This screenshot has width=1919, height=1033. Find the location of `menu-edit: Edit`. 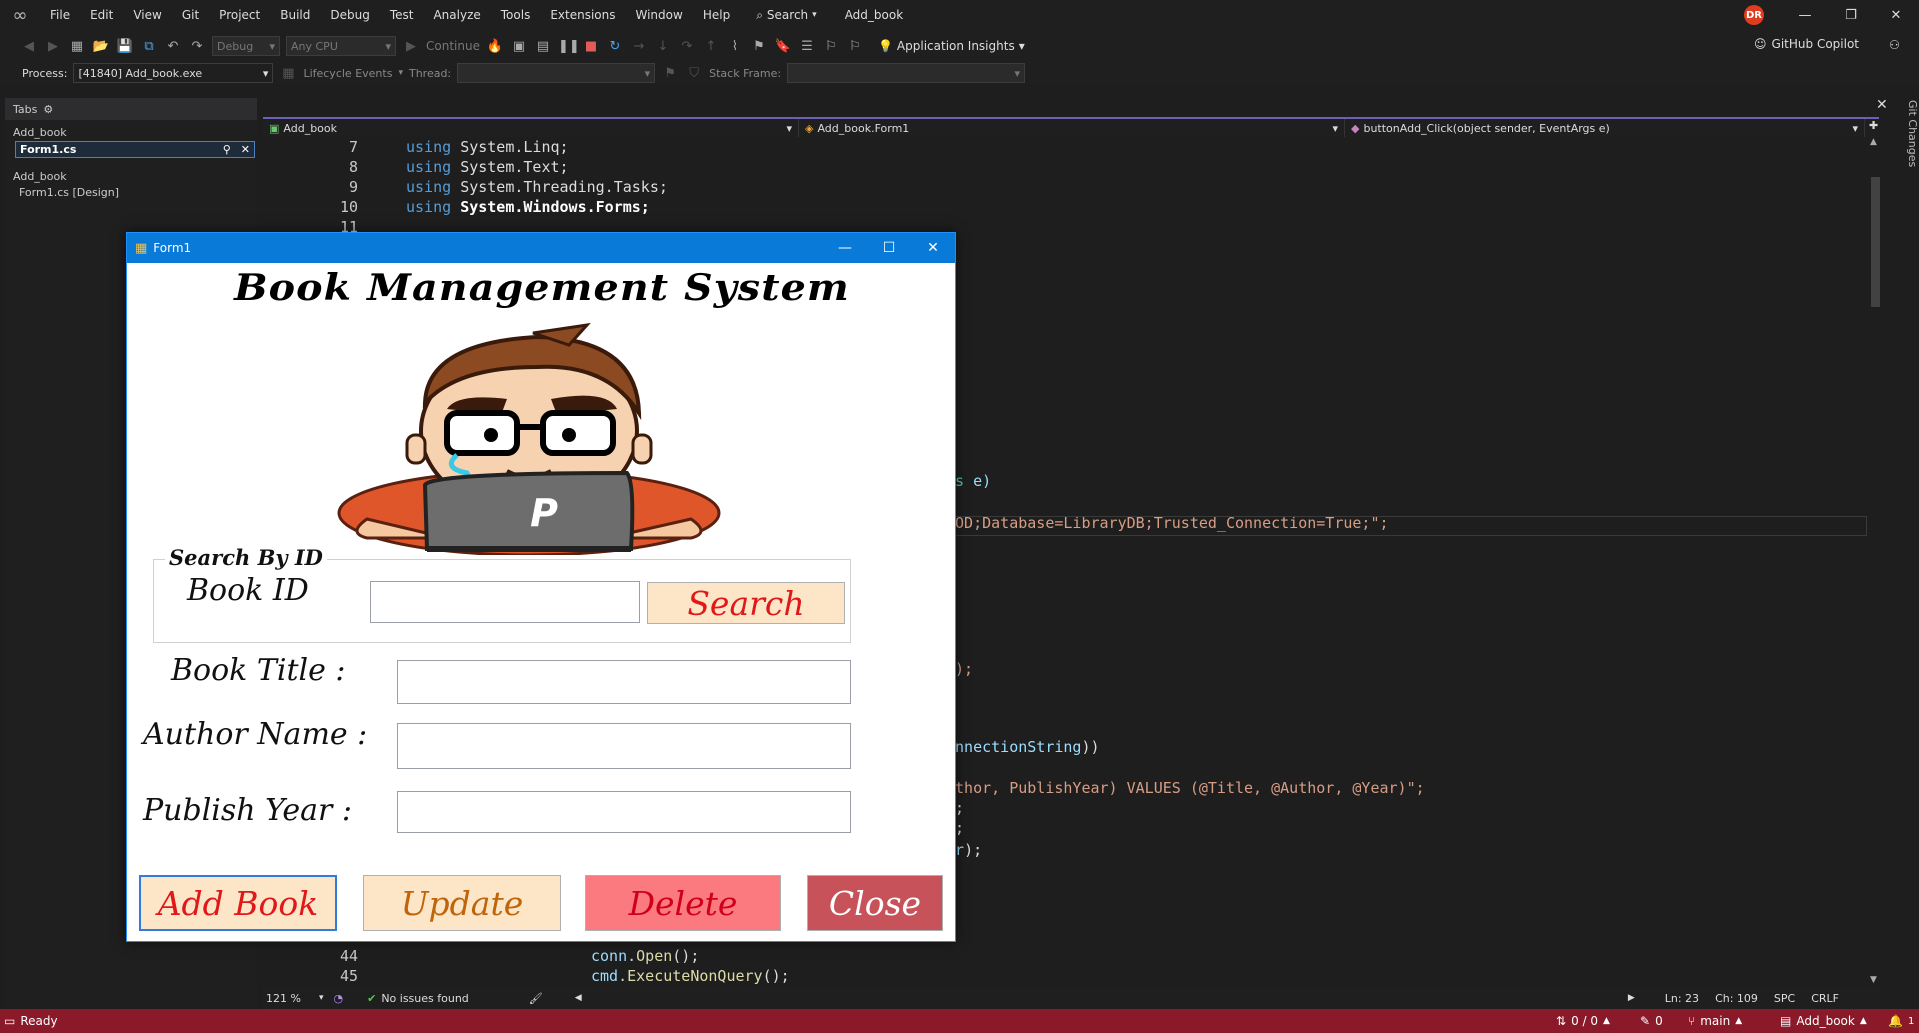

menu-edit: Edit is located at coordinates (101, 15).